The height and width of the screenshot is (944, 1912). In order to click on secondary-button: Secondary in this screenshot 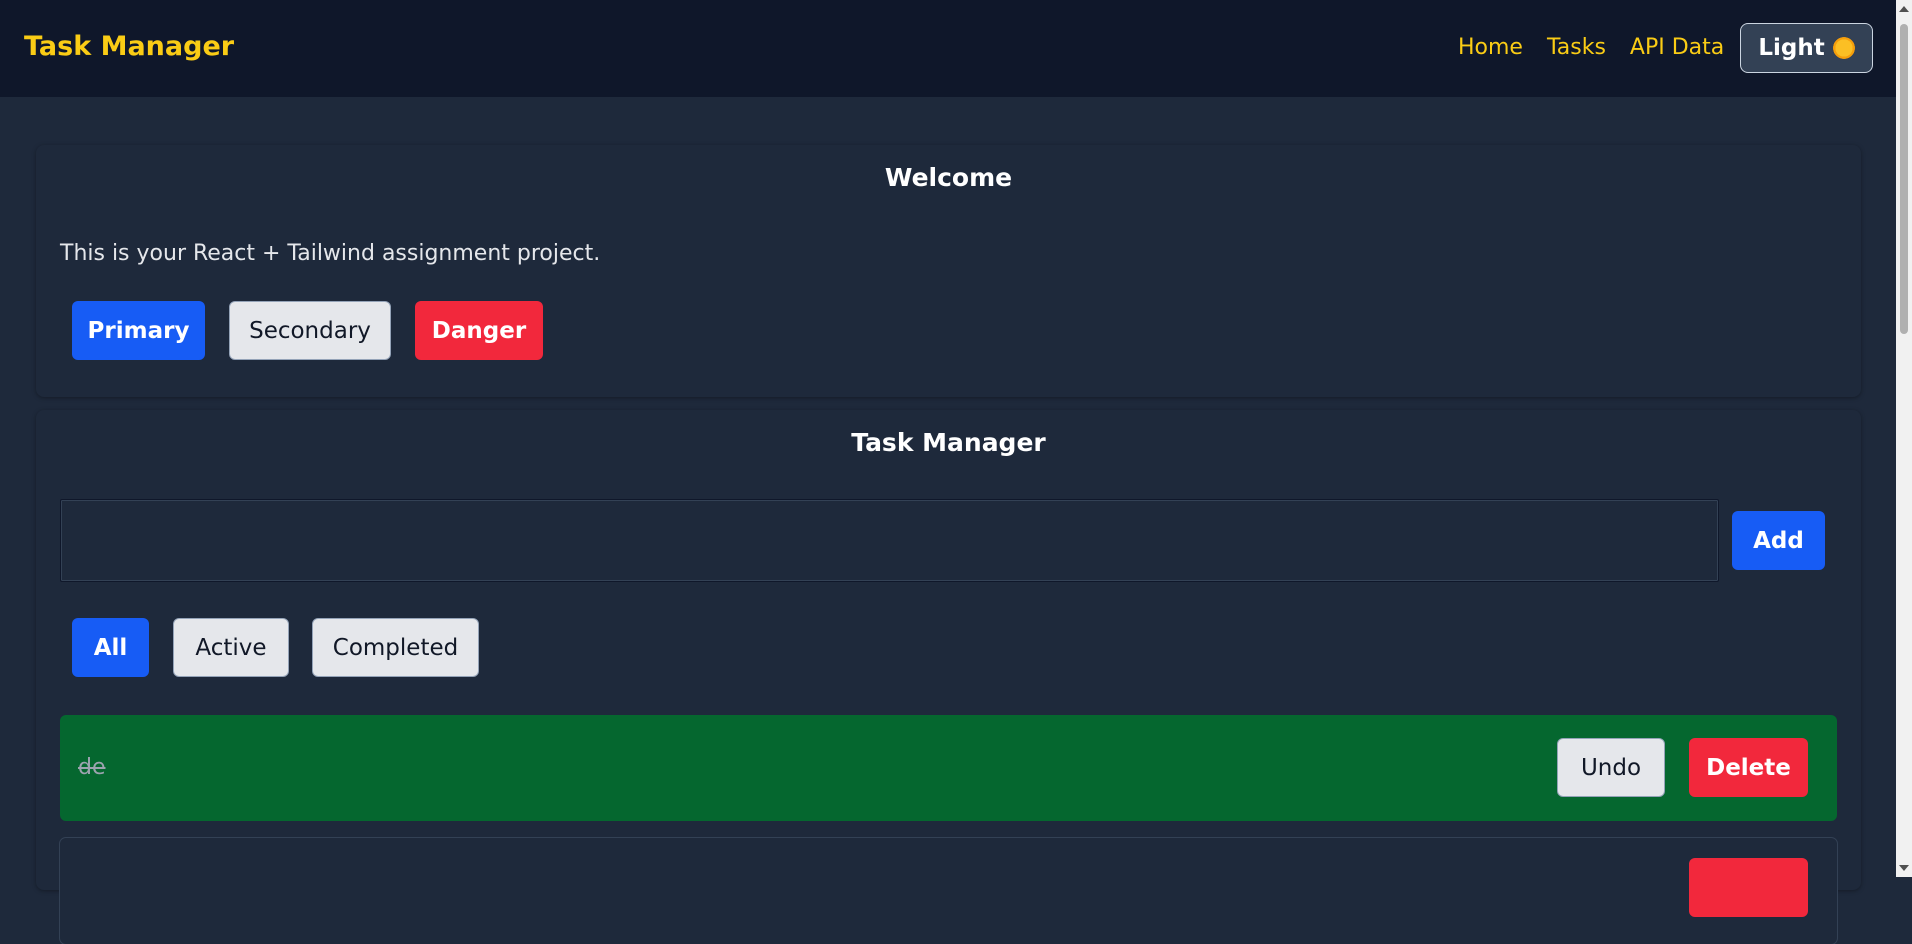, I will do `click(310, 330)`.